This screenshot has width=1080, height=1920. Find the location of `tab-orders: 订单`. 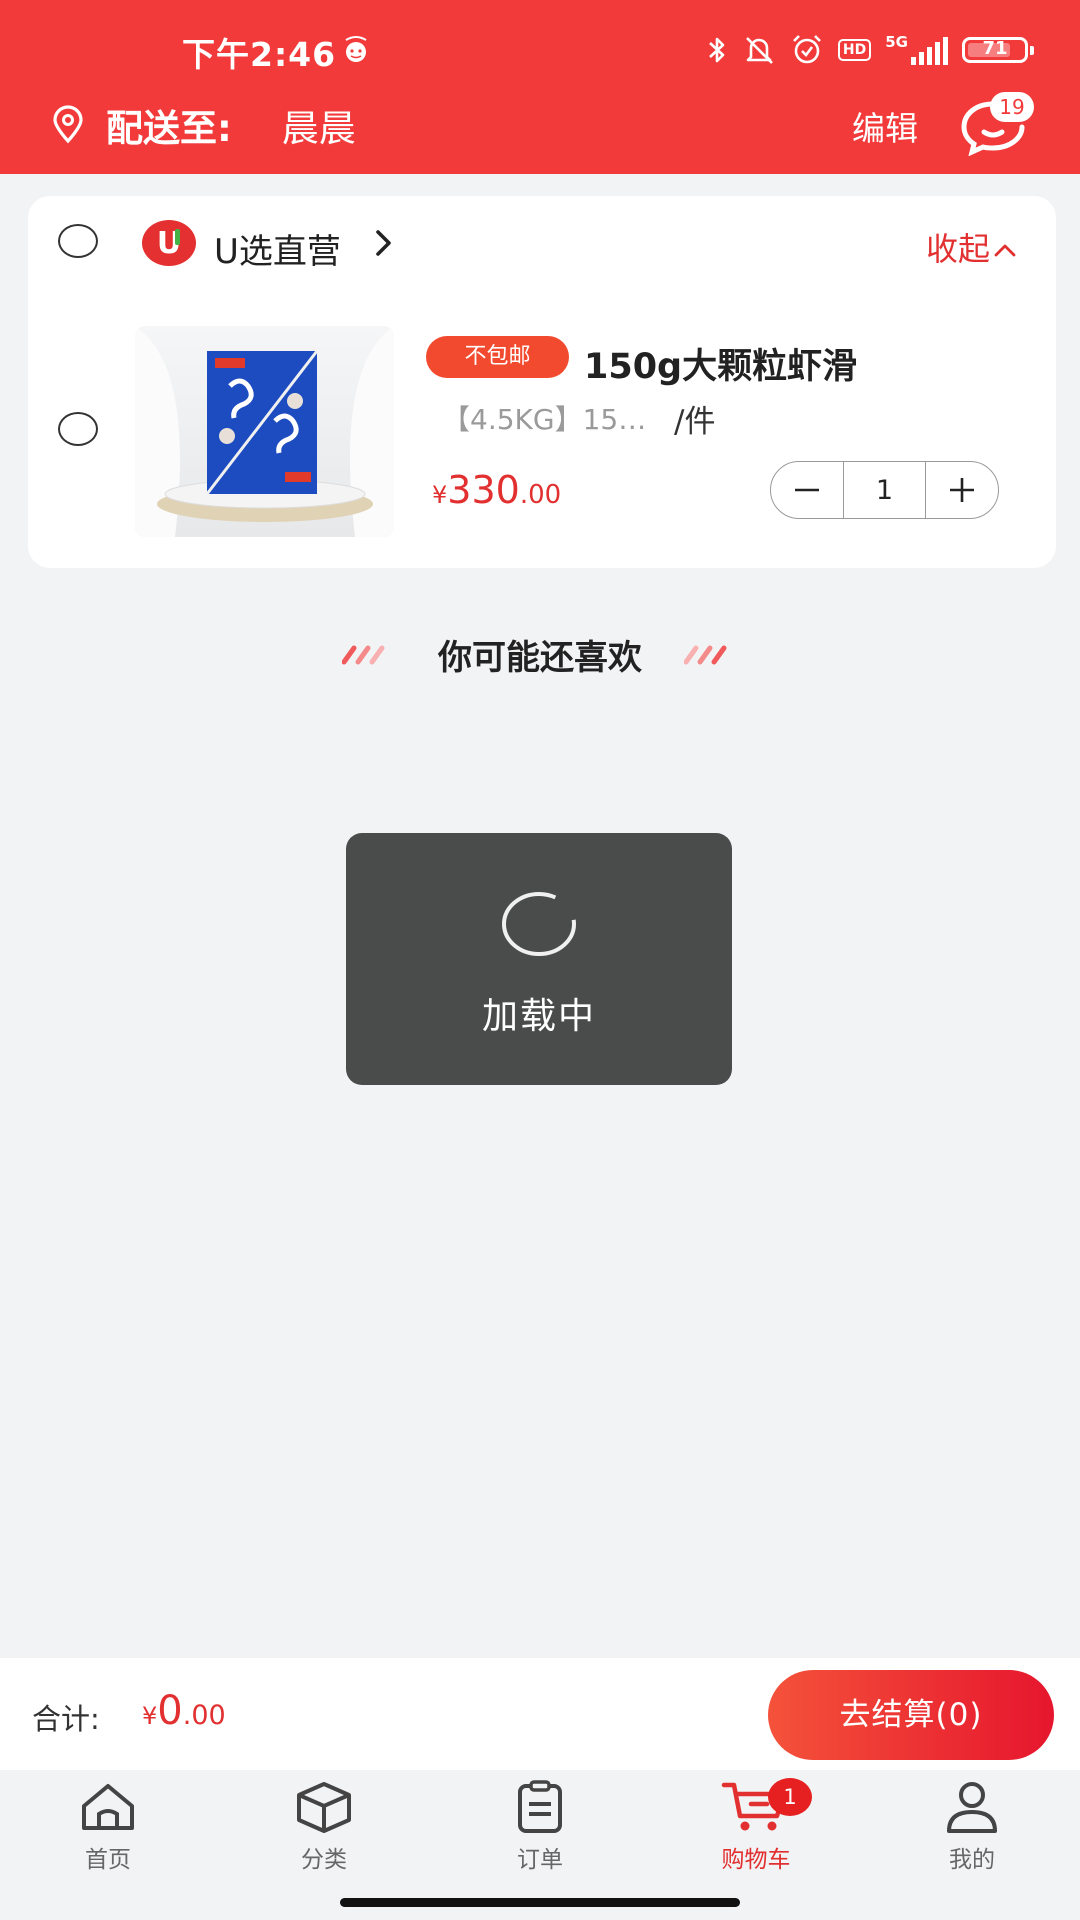

tab-orders: 订单 is located at coordinates (540, 1827).